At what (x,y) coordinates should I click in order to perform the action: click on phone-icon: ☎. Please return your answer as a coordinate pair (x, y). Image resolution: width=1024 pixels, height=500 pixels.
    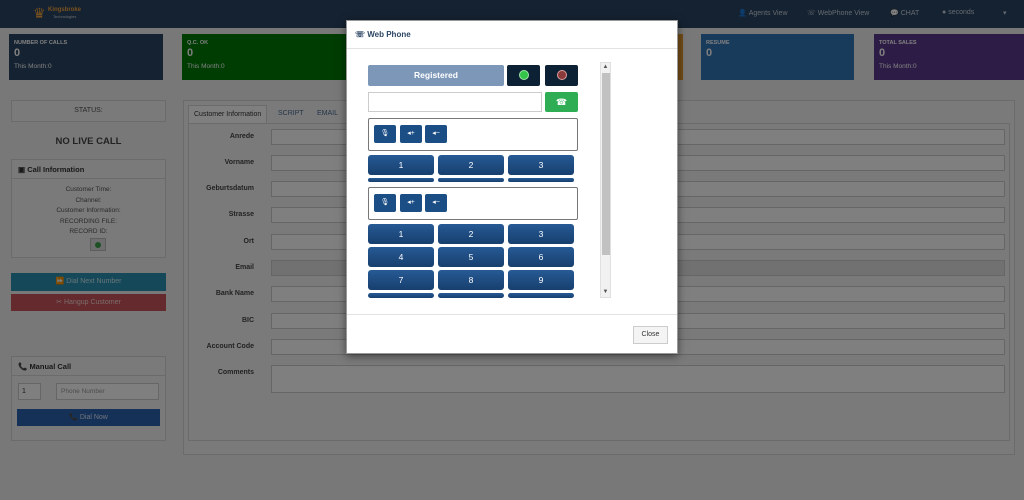
    Looking at the image, I should click on (561, 102).